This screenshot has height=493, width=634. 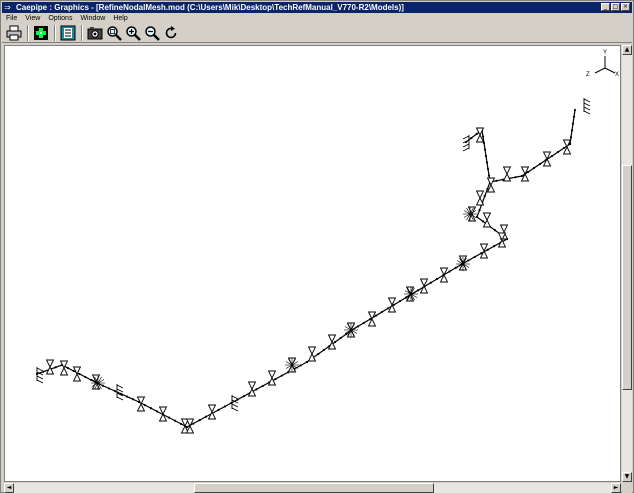 I want to click on zoom-out-button, so click(x=151, y=32).